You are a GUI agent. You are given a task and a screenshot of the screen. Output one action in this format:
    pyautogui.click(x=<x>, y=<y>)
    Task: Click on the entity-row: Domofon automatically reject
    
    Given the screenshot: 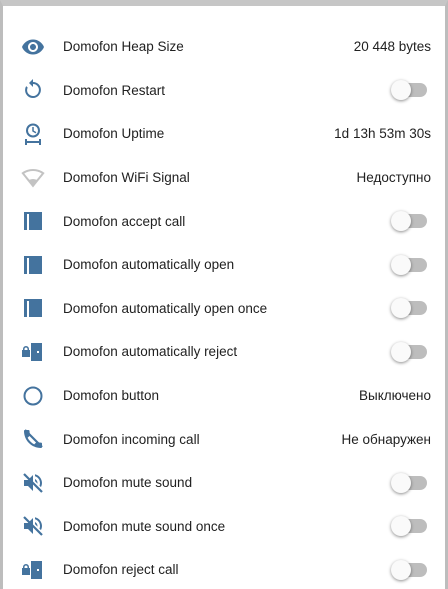 What is the action you would take?
    pyautogui.click(x=224, y=352)
    